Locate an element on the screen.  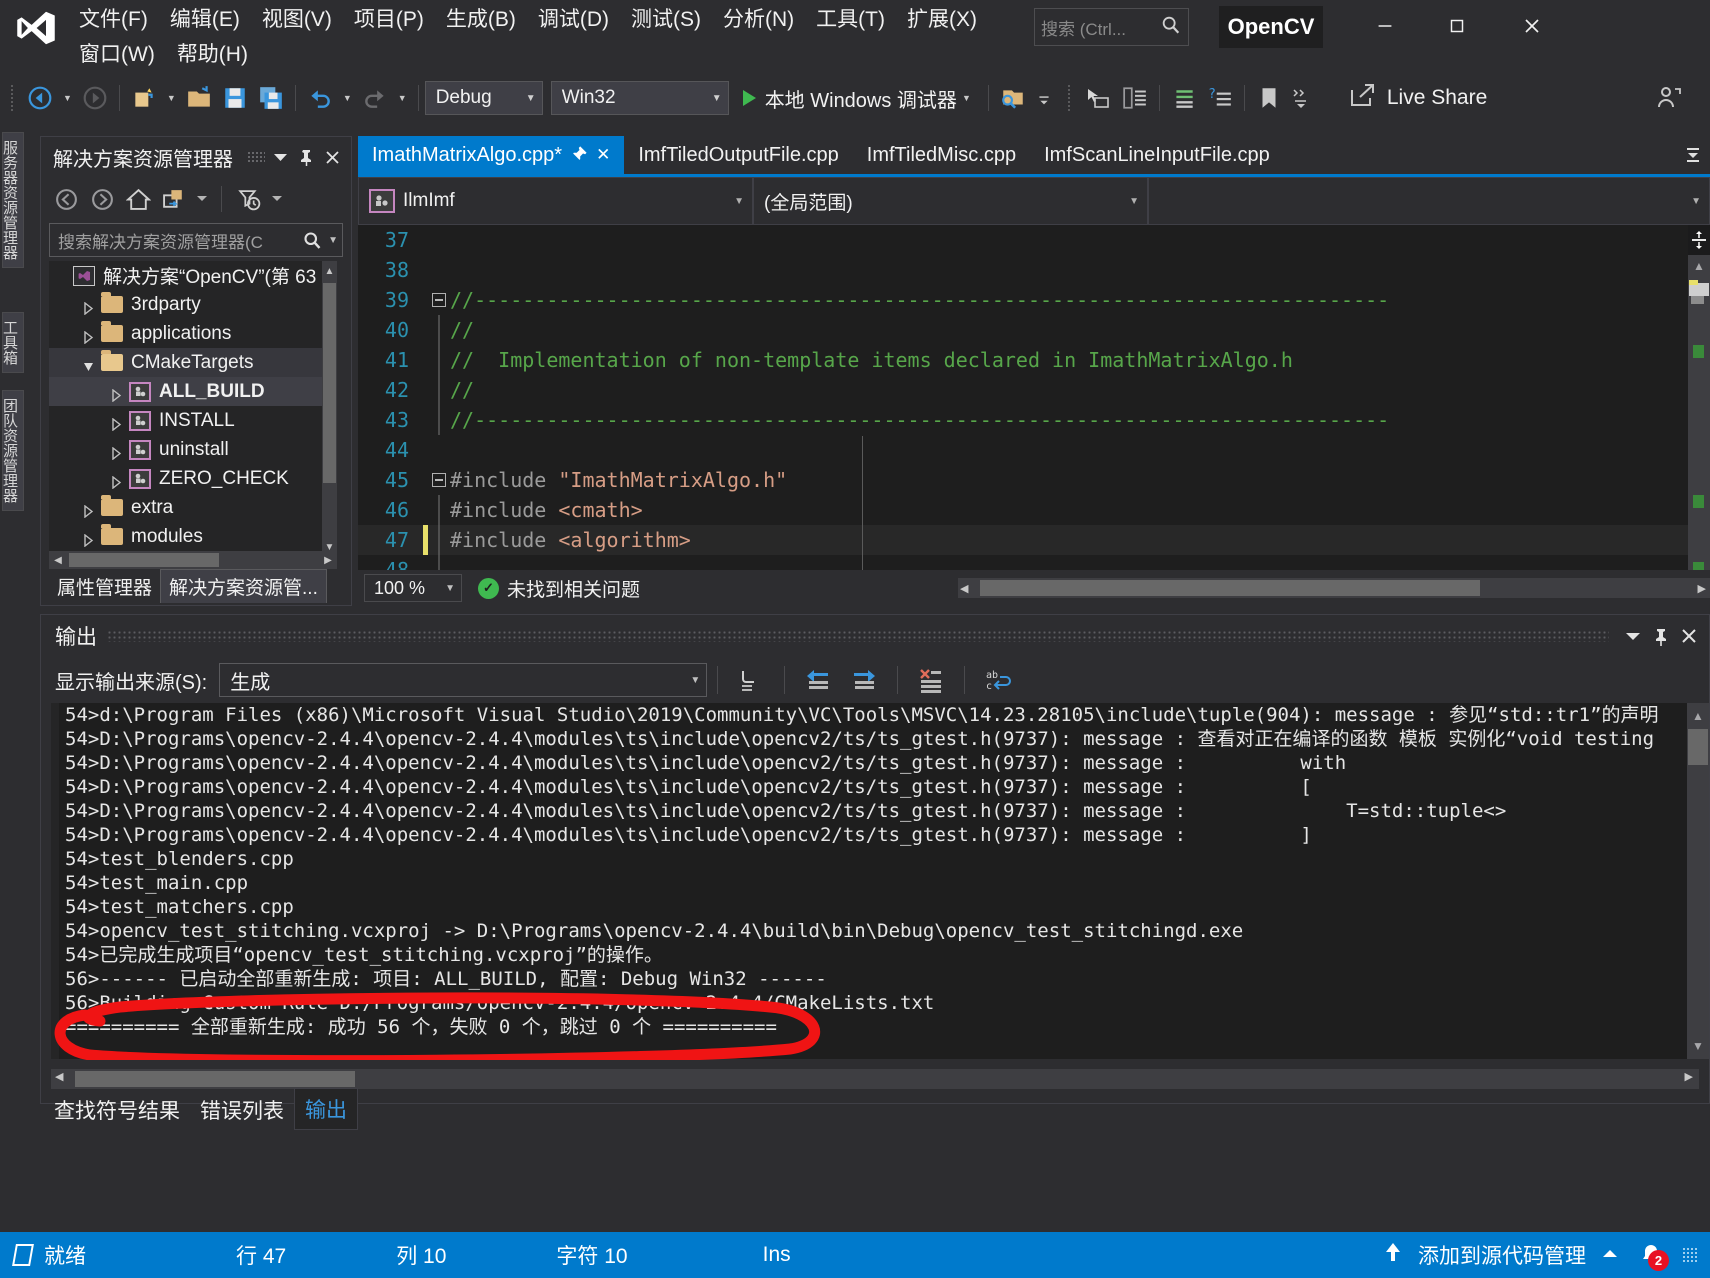
menu-item-file: 文件(F) is located at coordinates (113, 20).